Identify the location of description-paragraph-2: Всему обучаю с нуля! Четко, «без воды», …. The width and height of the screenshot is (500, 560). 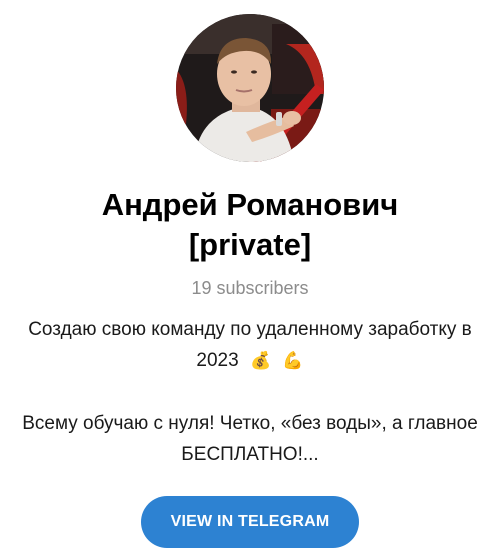
(250, 439).